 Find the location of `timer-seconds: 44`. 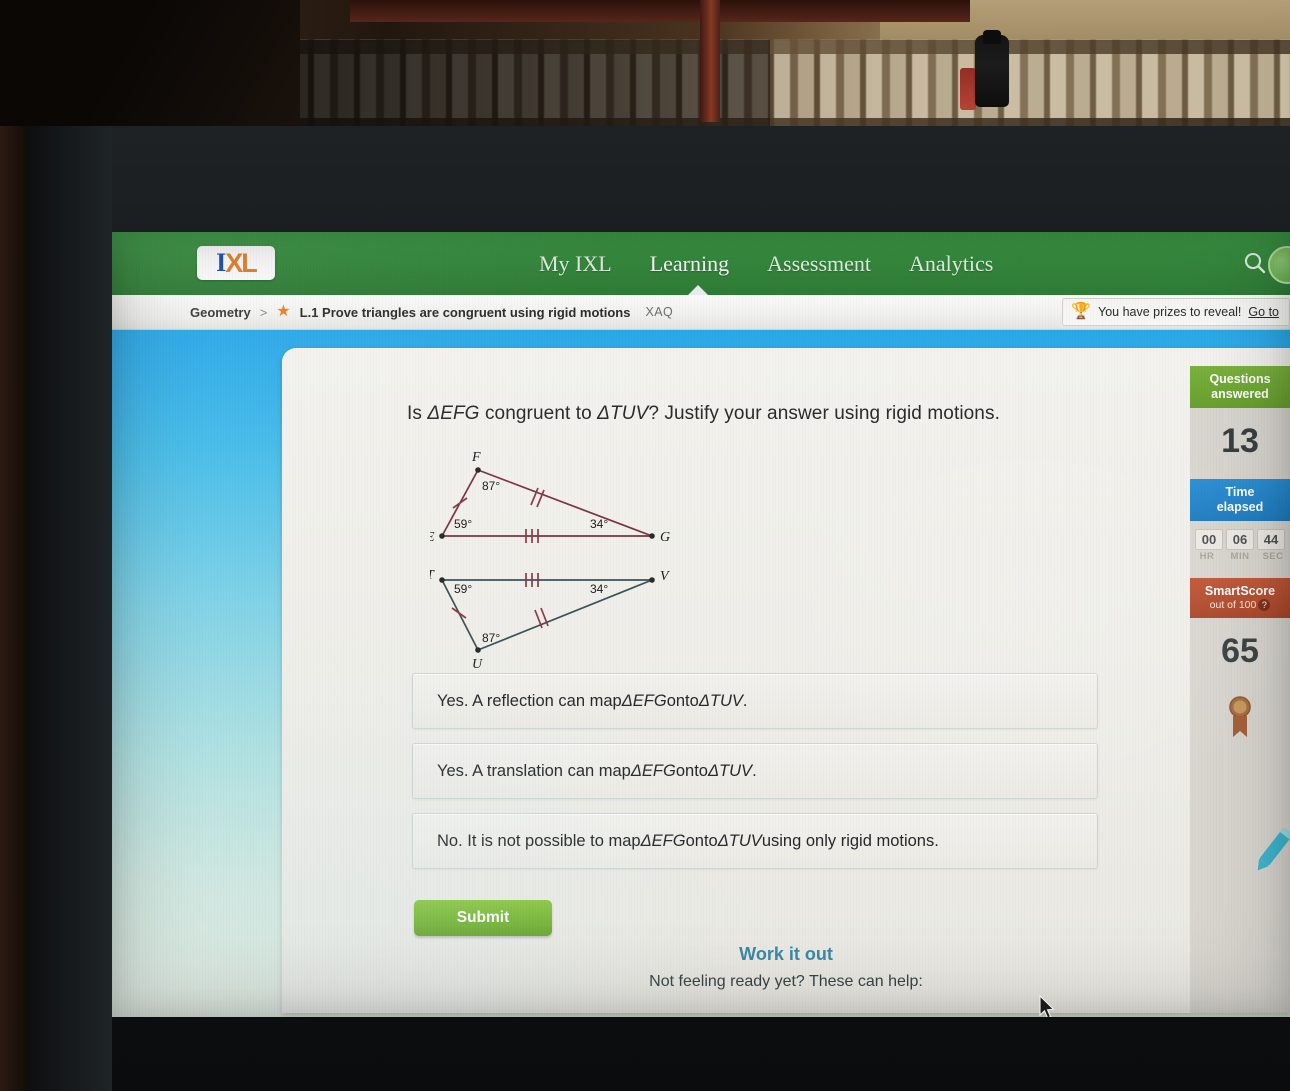

timer-seconds: 44 is located at coordinates (1271, 539).